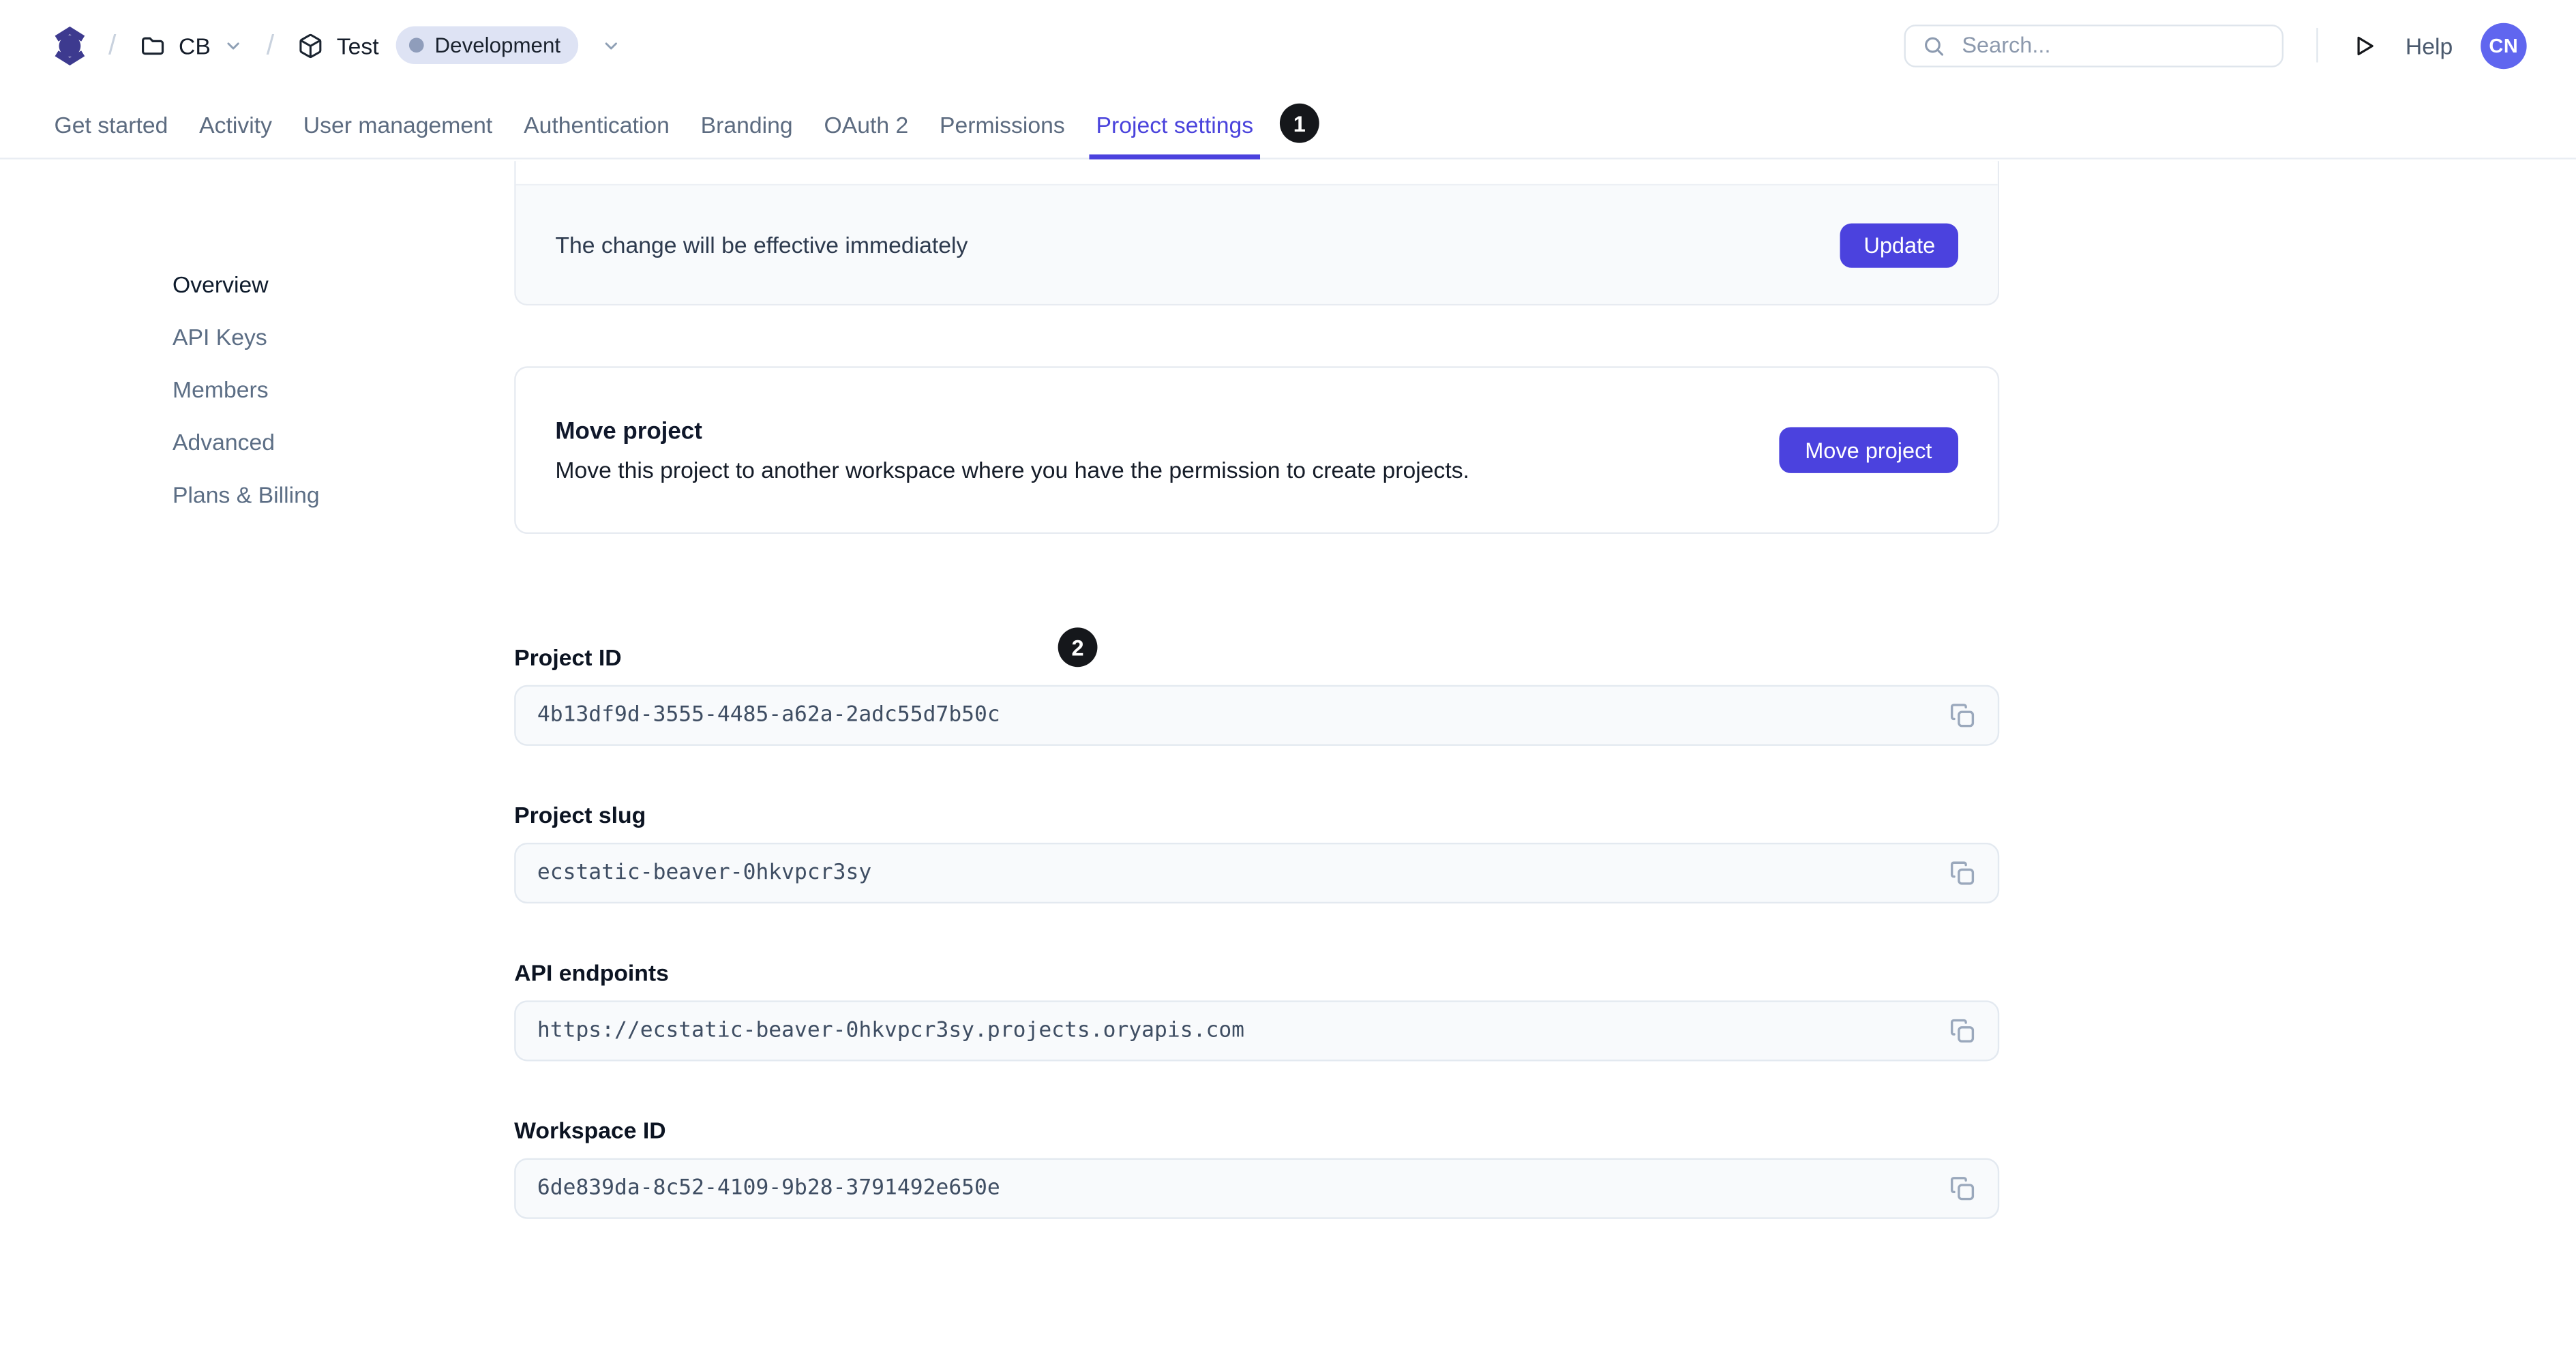  Describe the element at coordinates (1174, 125) in the screenshot. I see `tab-project-settings: Project settings` at that location.